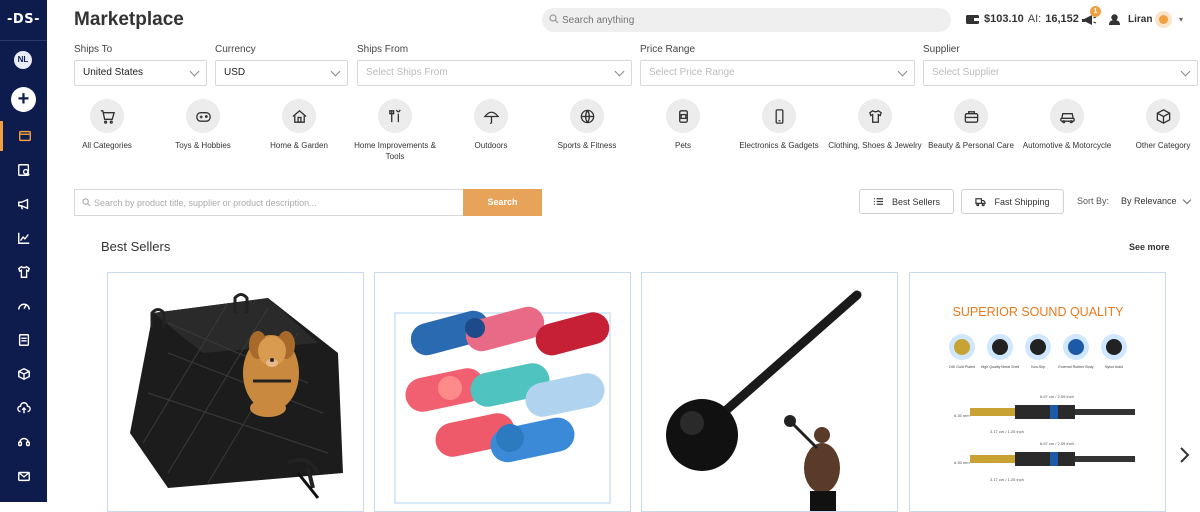 The image size is (1200, 512). I want to click on notification-count: 1, so click(1095, 11).